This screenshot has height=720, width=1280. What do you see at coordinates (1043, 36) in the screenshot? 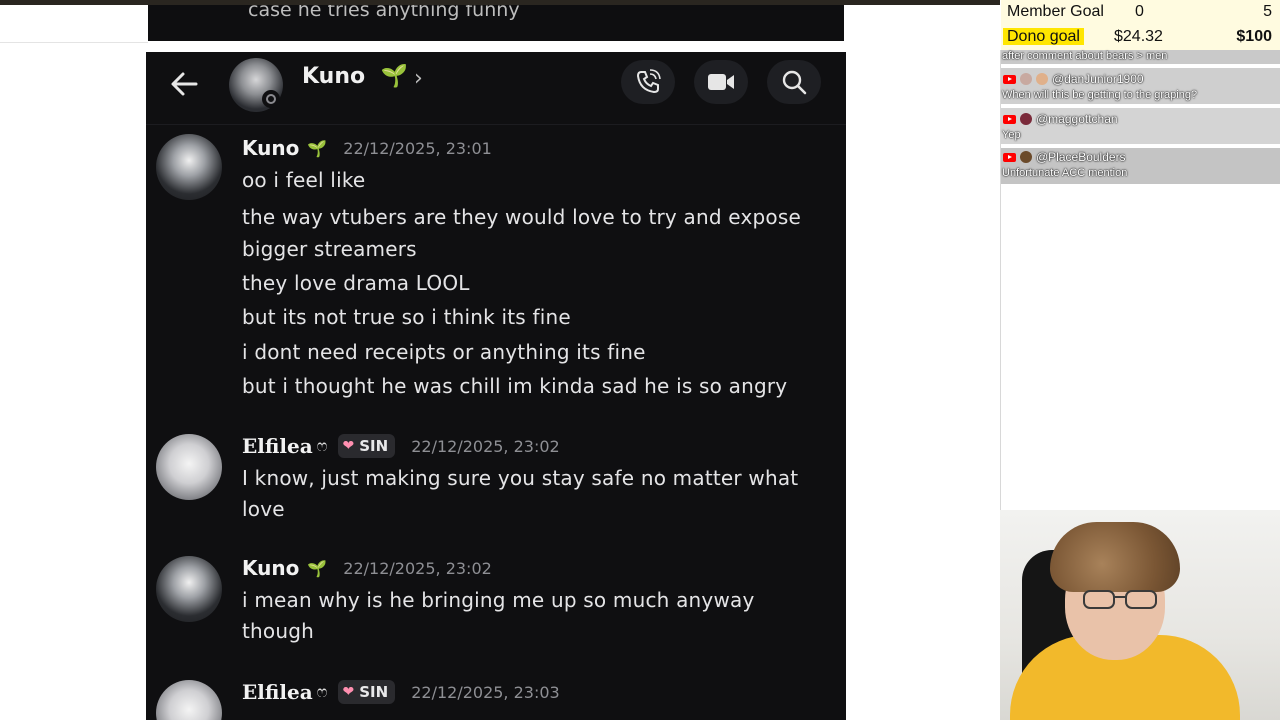
I see `dono-goal-label: Dono goal` at bounding box center [1043, 36].